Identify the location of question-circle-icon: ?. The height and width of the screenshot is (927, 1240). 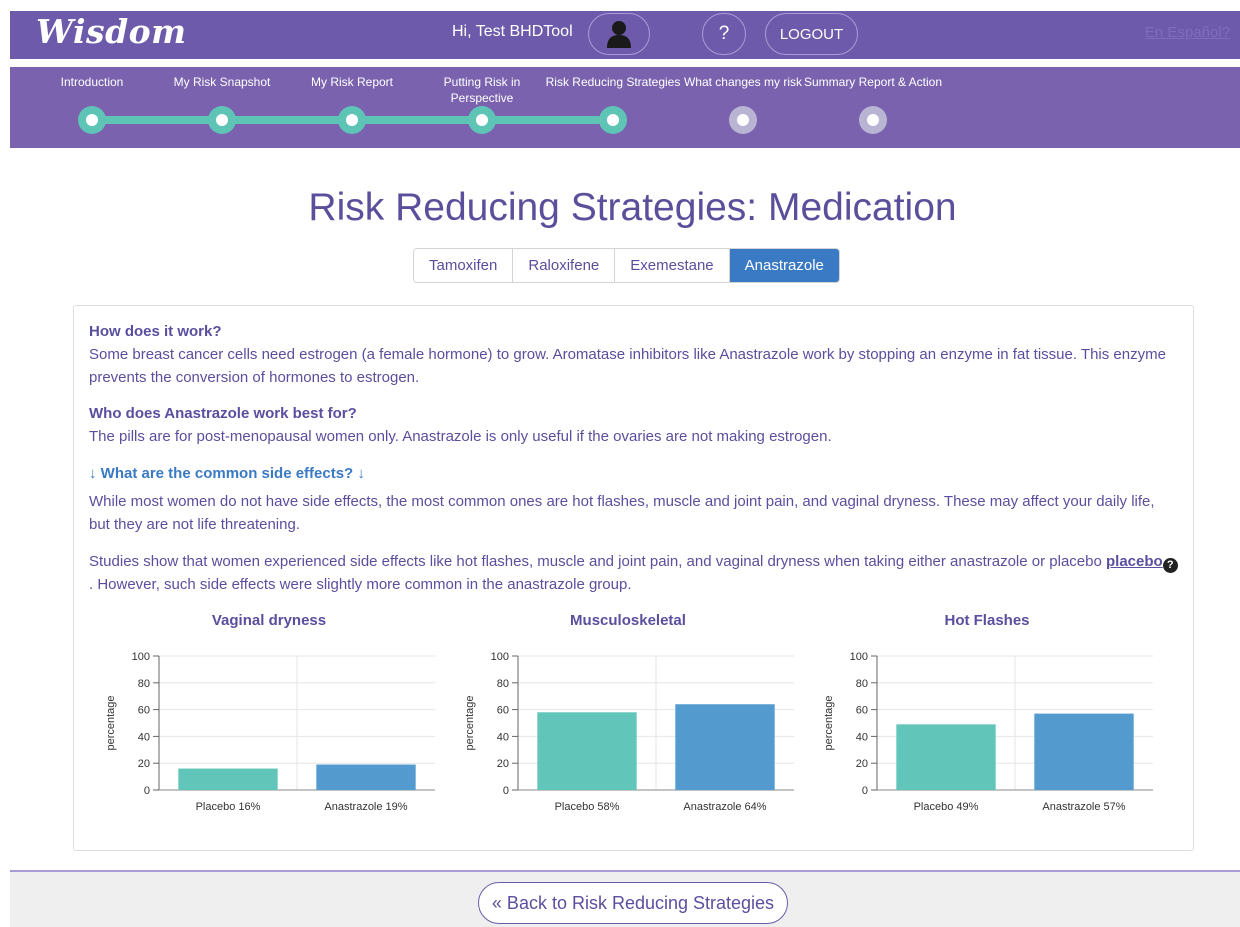
(1170, 565).